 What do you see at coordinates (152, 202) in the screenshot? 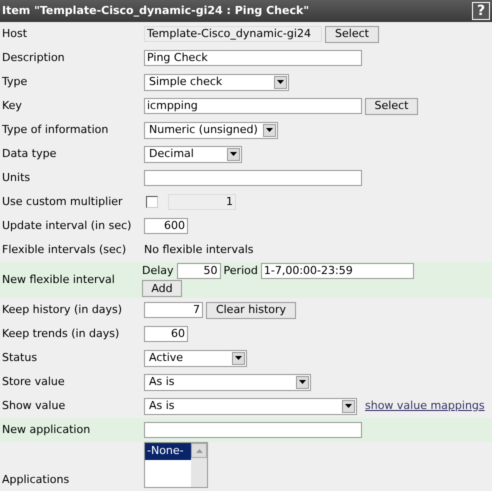
I see `checkbox` at bounding box center [152, 202].